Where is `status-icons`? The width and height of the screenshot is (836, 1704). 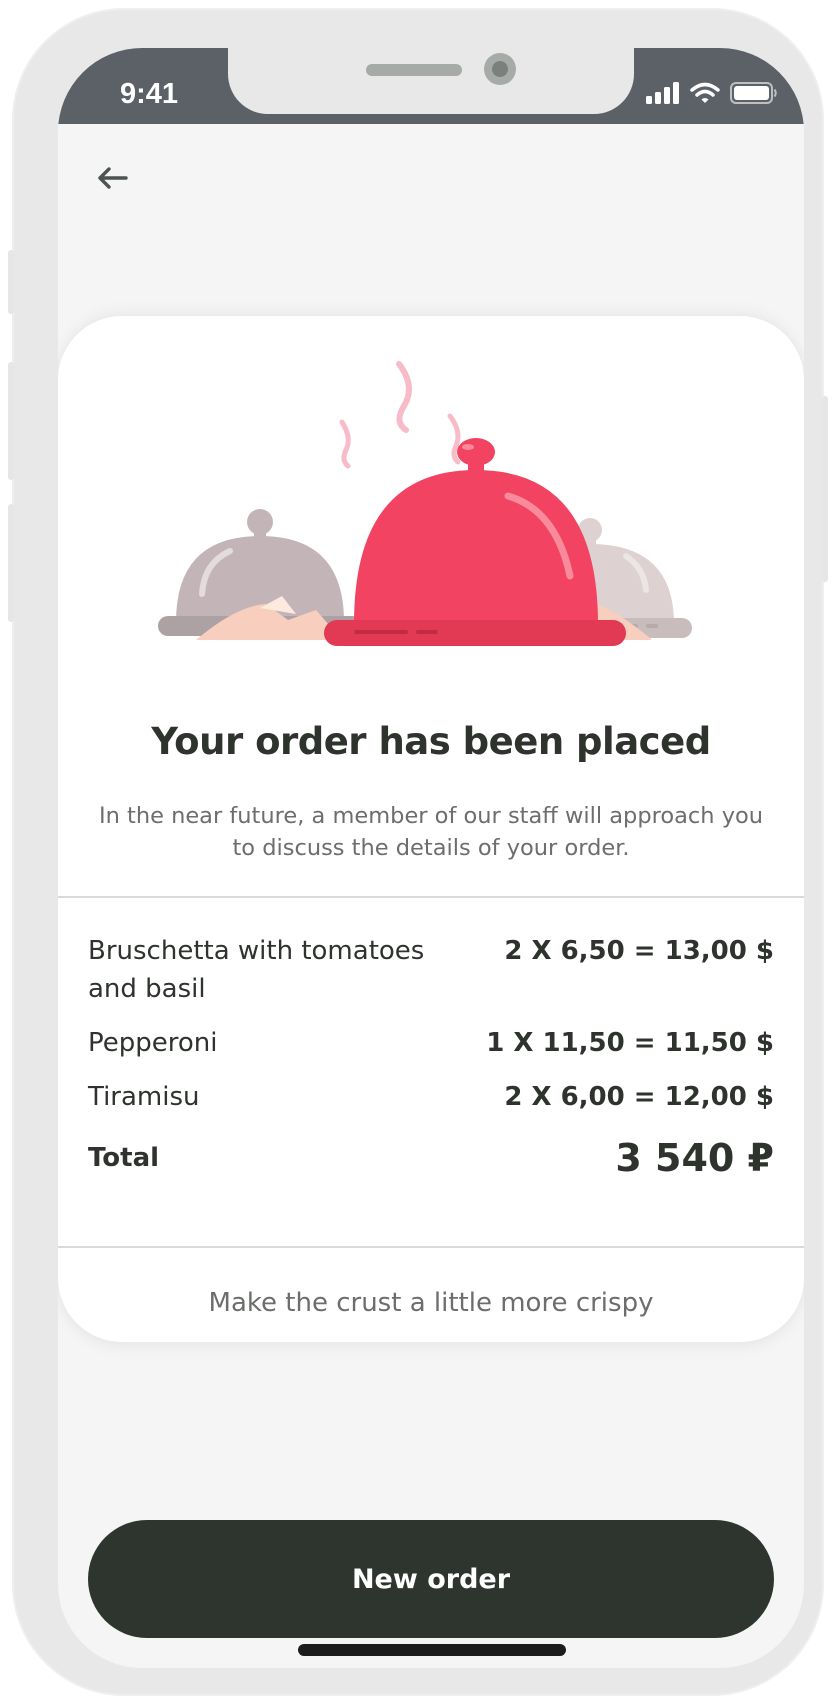 status-icons is located at coordinates (712, 93).